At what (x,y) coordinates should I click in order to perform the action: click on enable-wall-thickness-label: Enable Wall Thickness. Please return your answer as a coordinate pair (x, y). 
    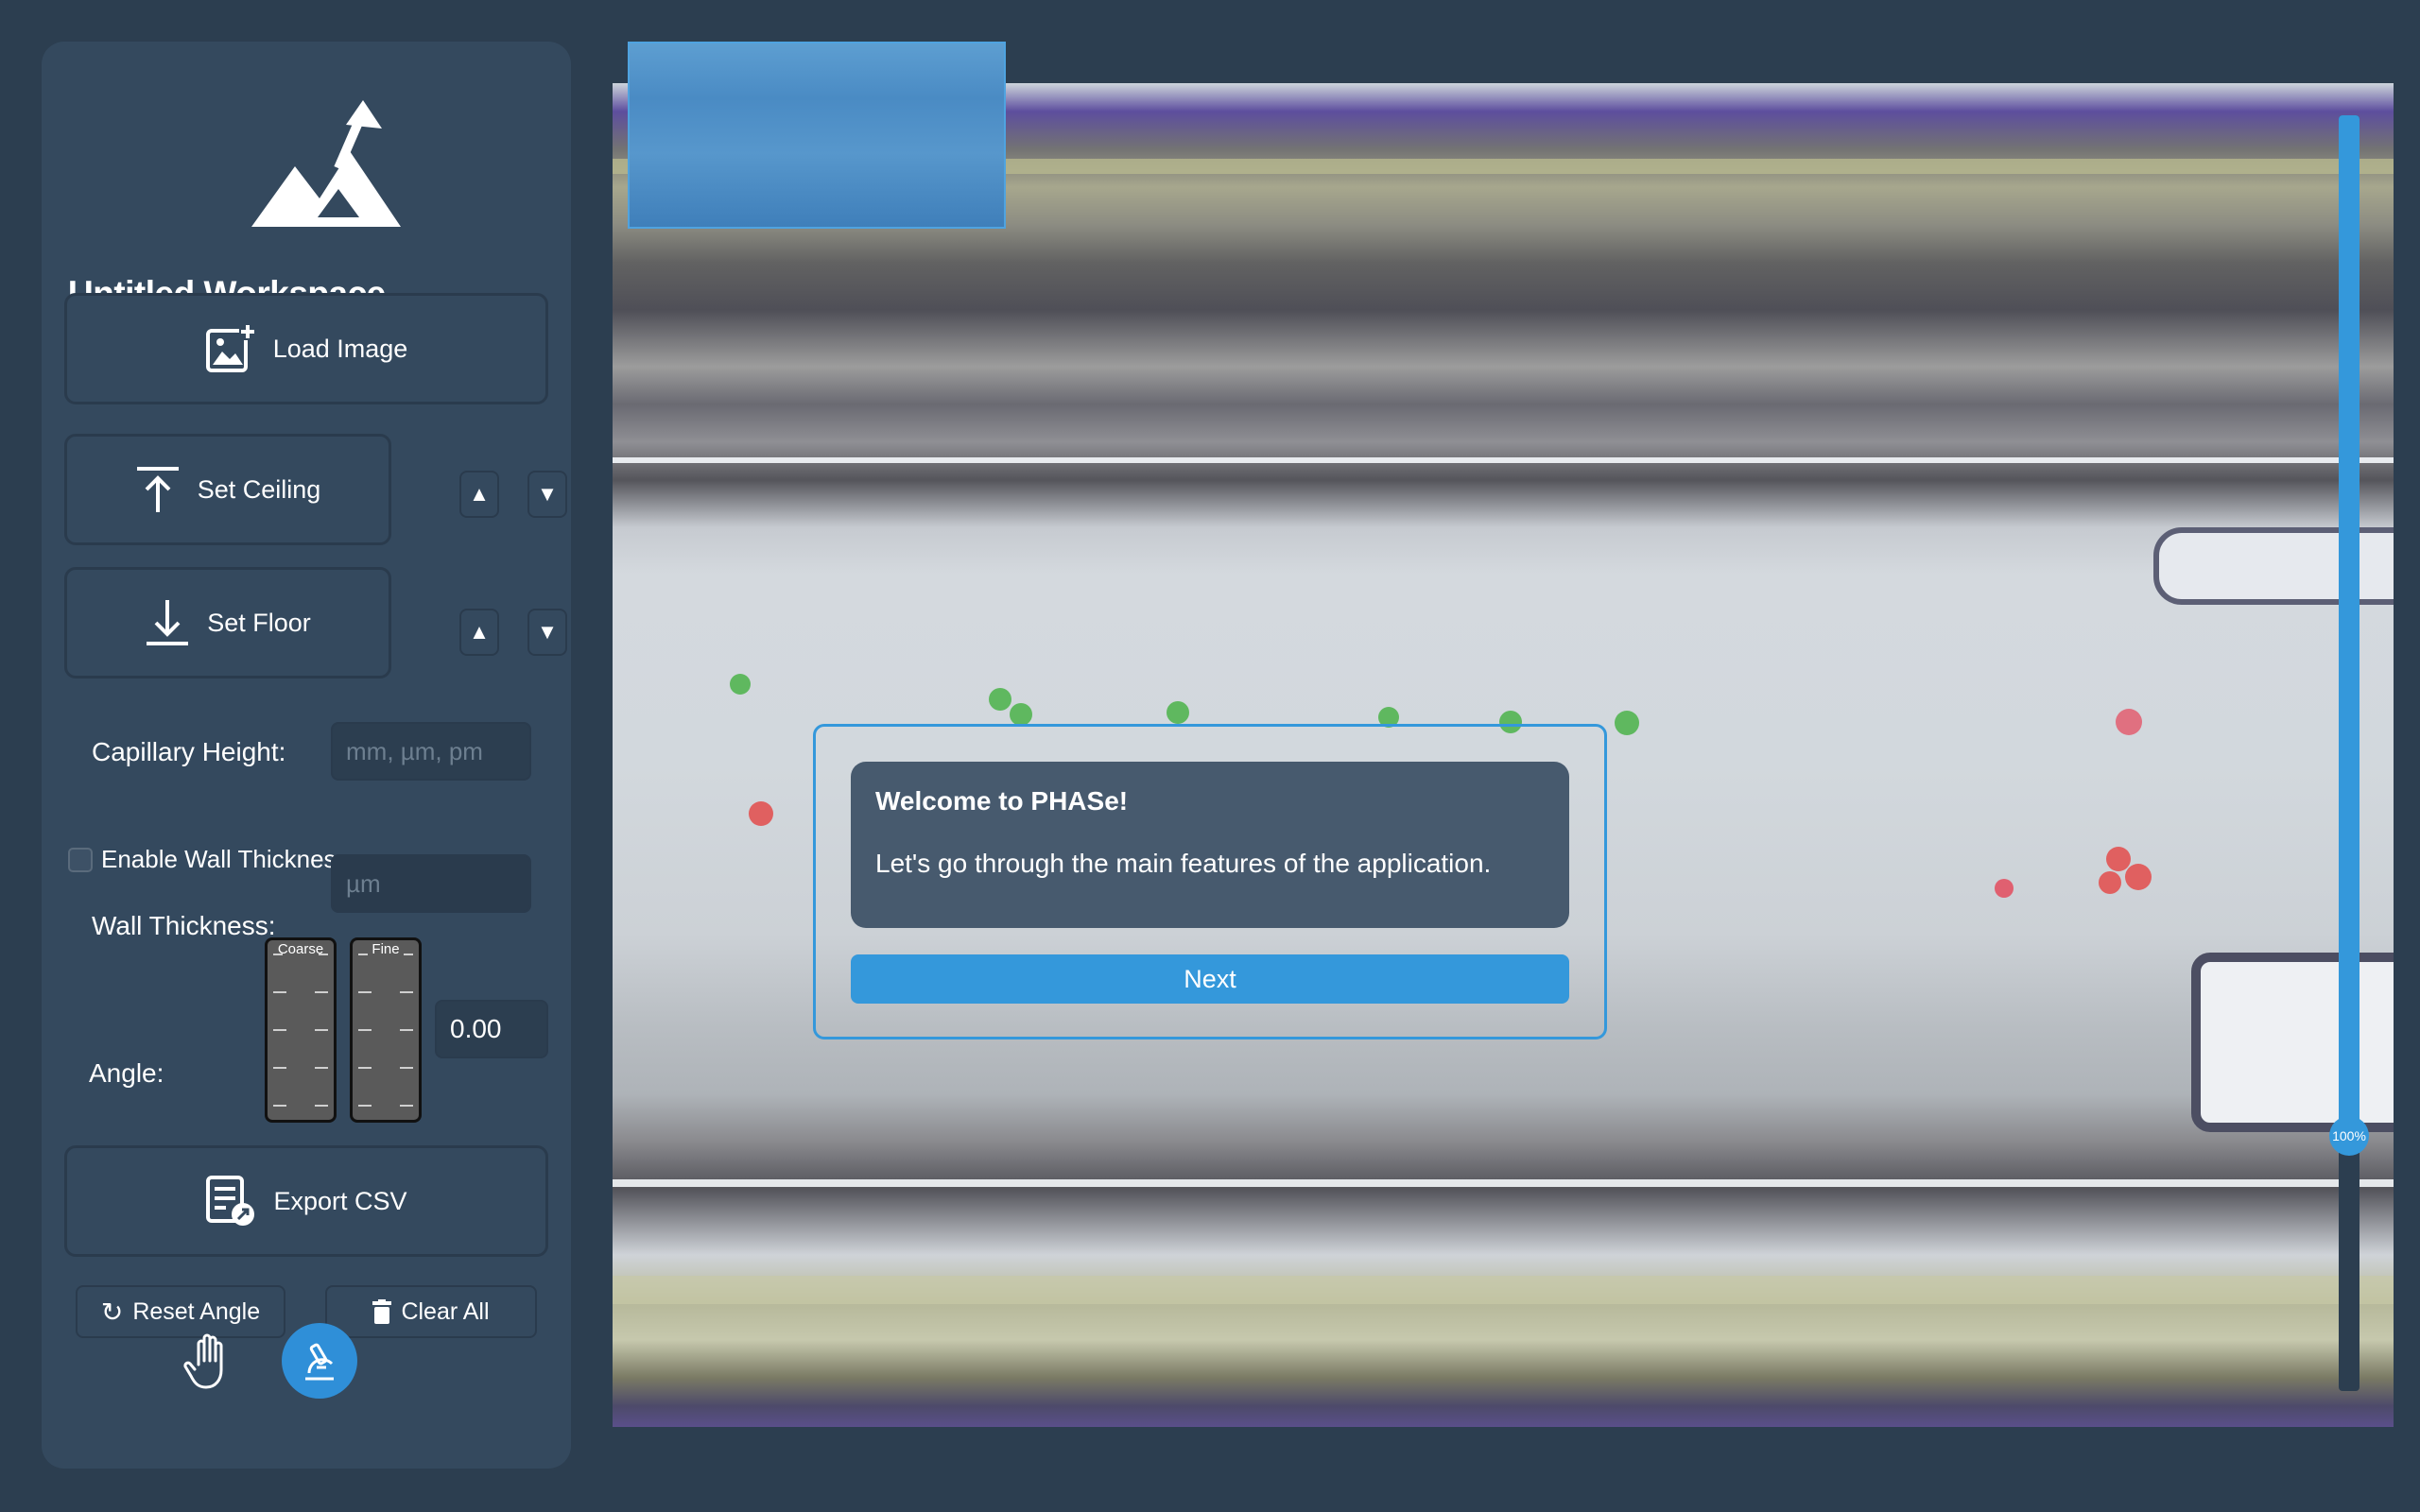
    Looking at the image, I should click on (225, 859).